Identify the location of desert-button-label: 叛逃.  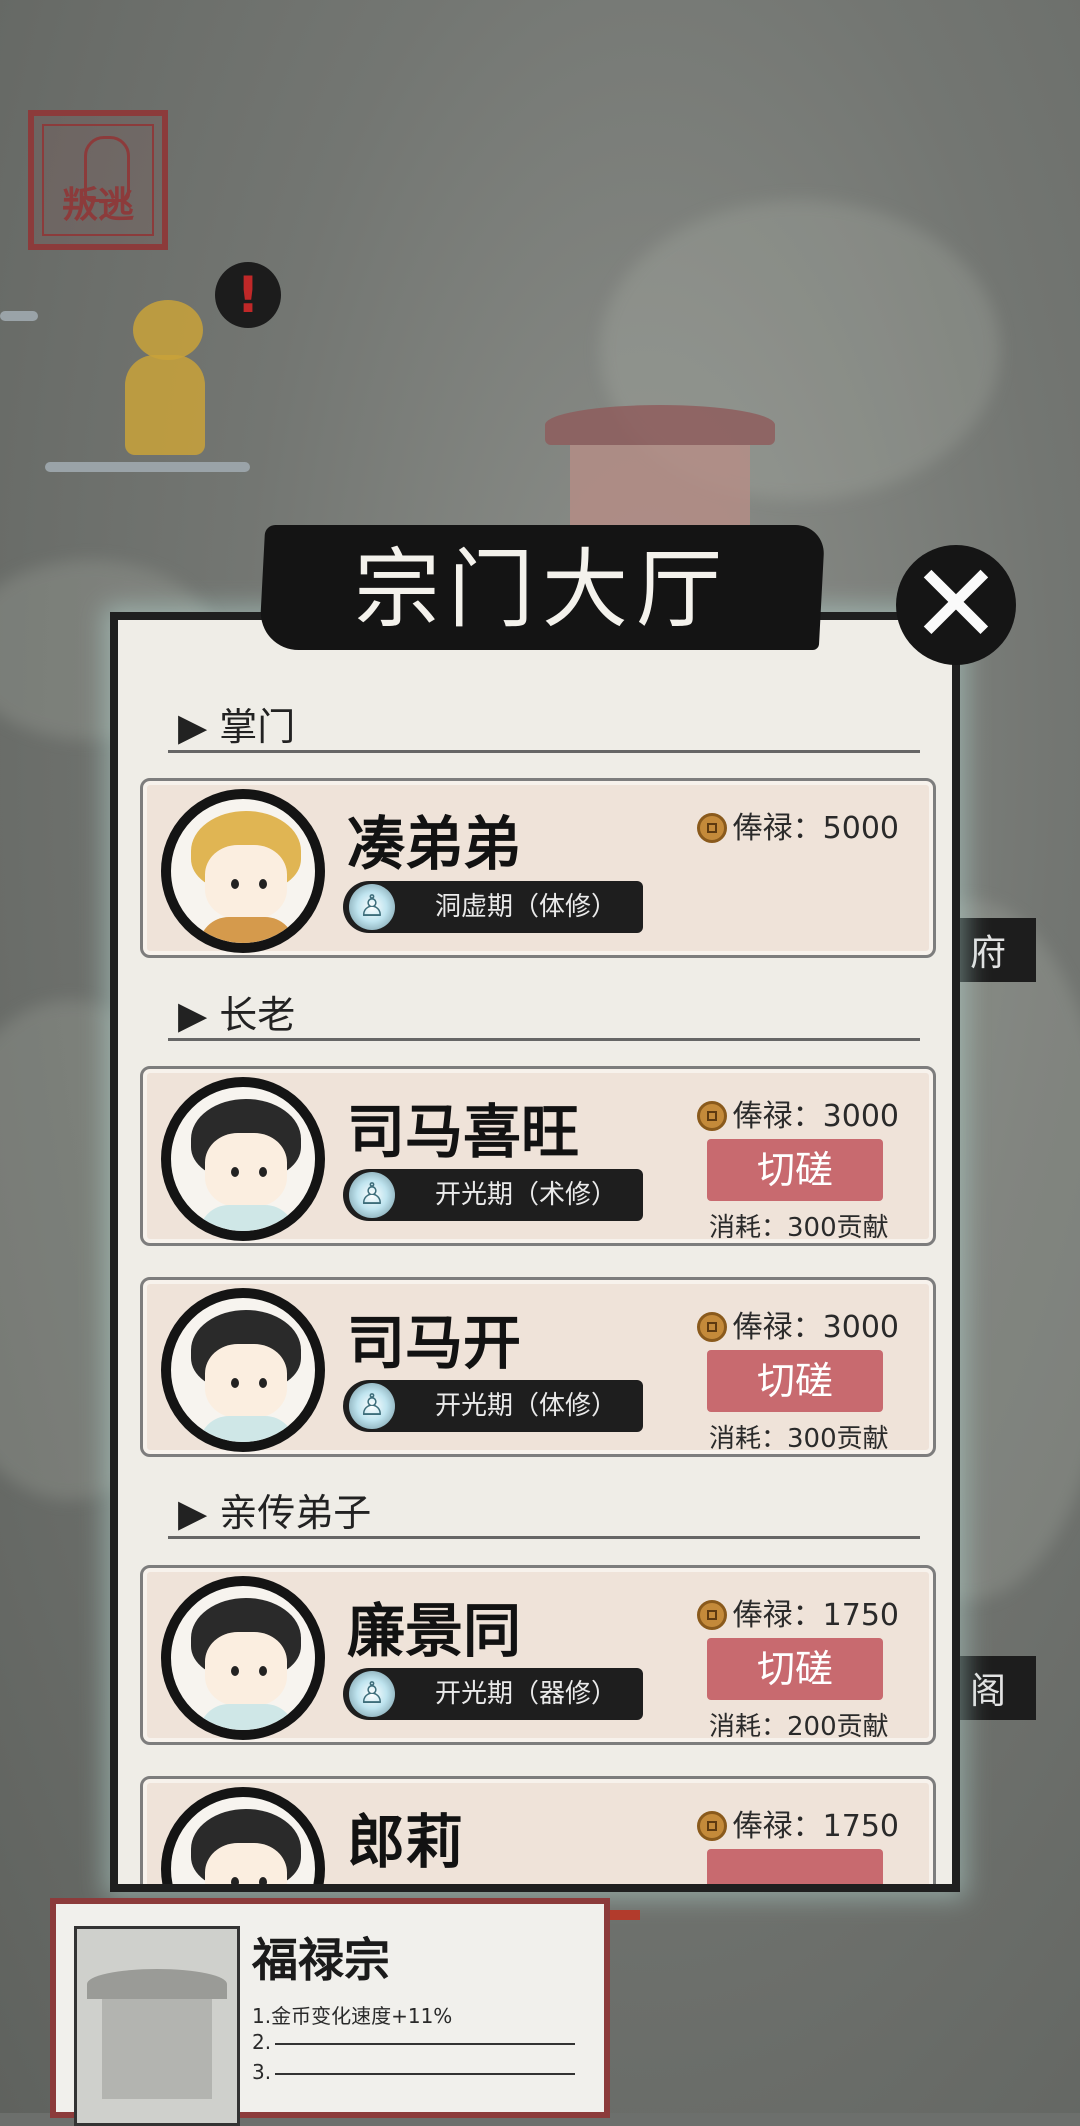
(97, 205).